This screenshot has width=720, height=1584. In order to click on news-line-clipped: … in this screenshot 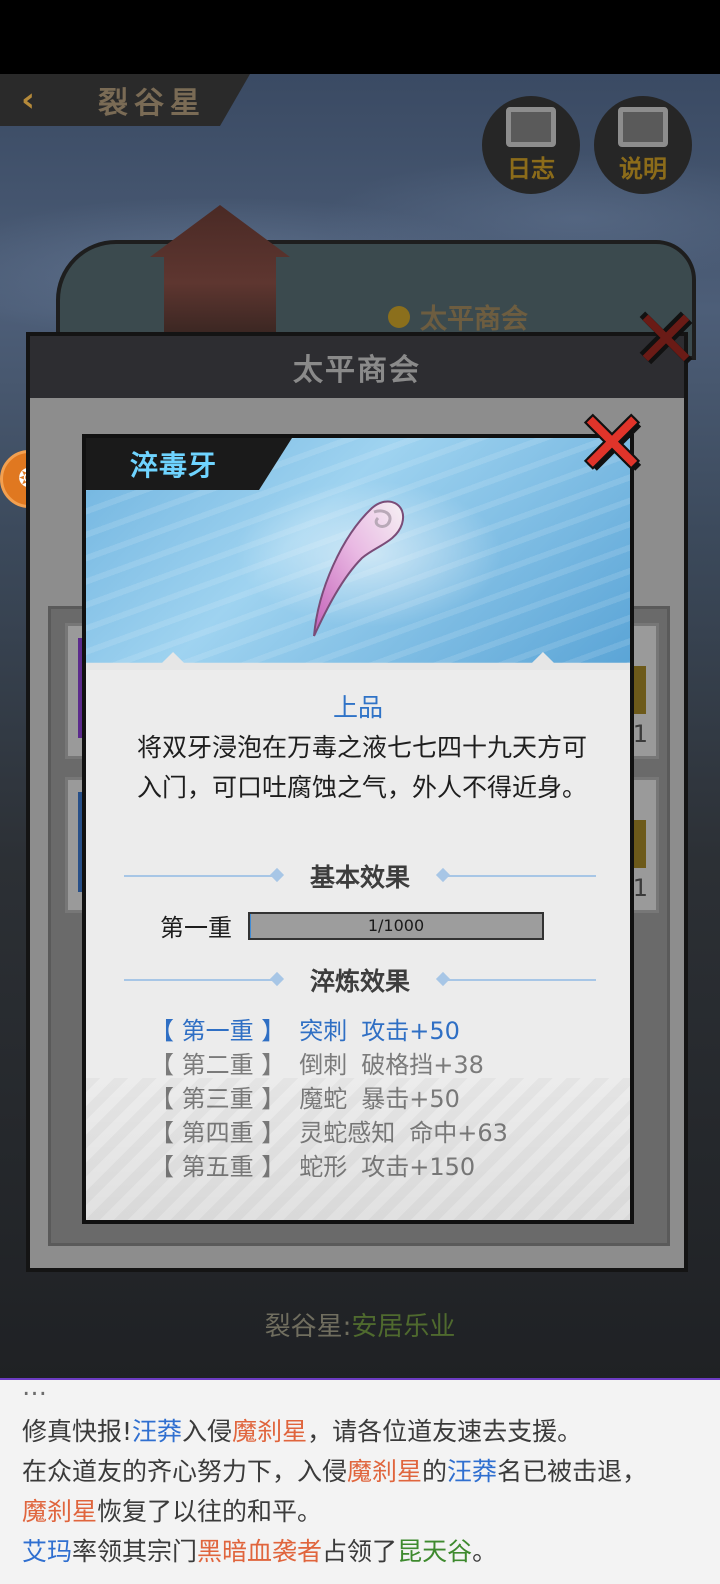, I will do `click(34, 1389)`.